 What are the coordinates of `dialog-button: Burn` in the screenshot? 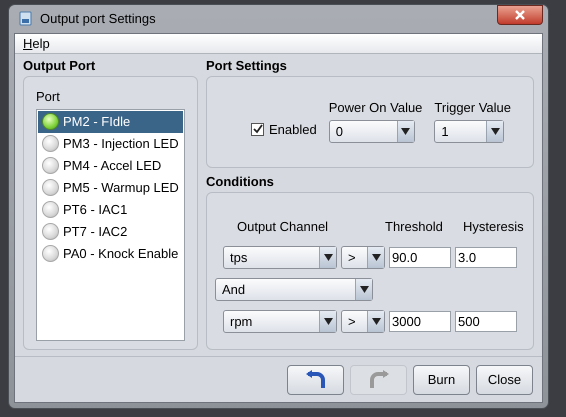 It's located at (441, 379).